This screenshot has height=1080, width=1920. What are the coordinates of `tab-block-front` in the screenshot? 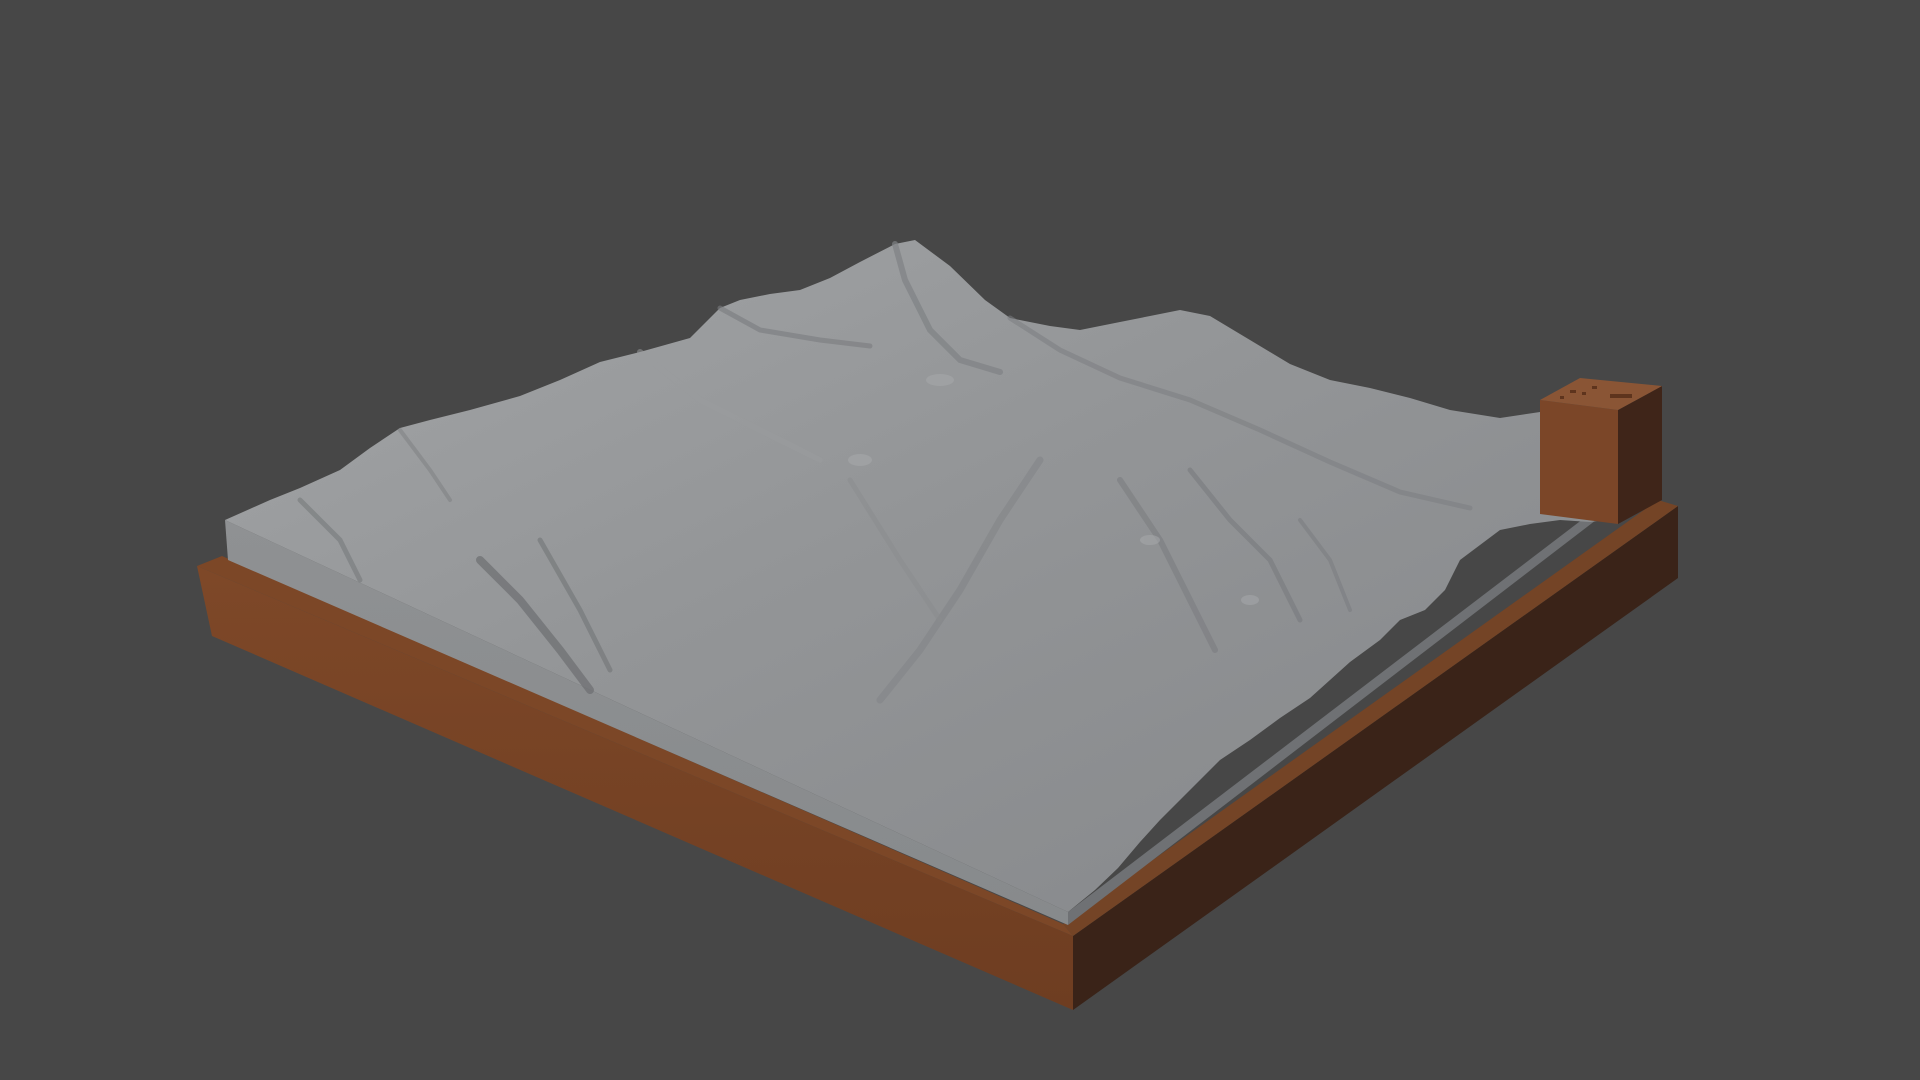 It's located at (1579, 462).